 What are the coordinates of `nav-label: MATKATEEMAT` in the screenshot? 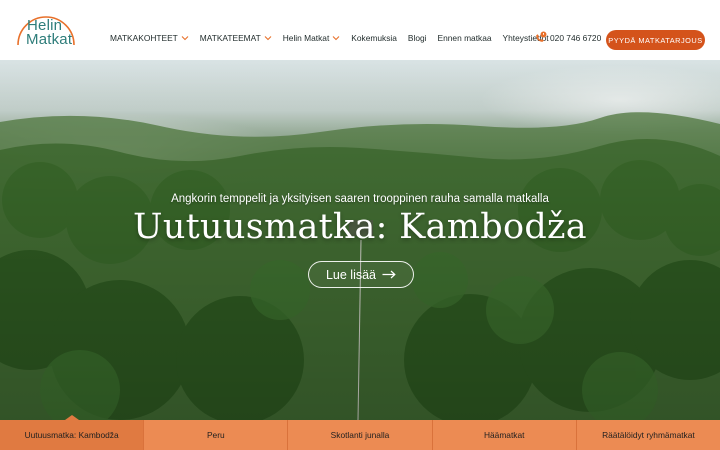 It's located at (230, 38).